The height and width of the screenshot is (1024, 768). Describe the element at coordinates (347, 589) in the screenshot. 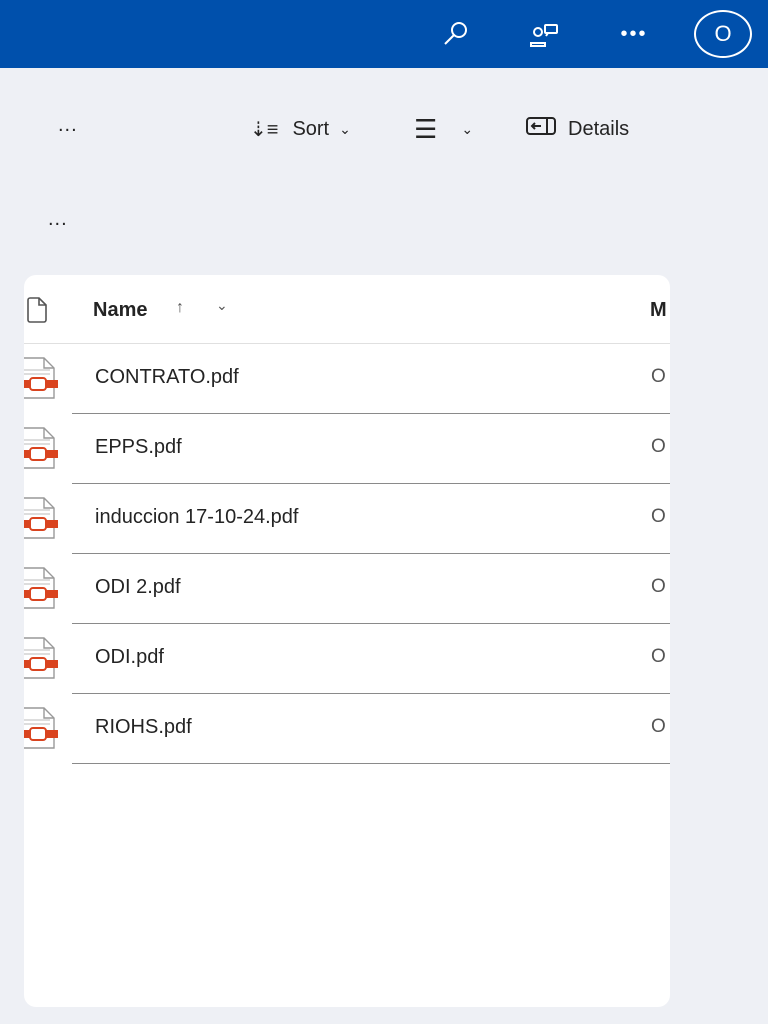

I see `table-row: ODI 2.pdf O` at that location.